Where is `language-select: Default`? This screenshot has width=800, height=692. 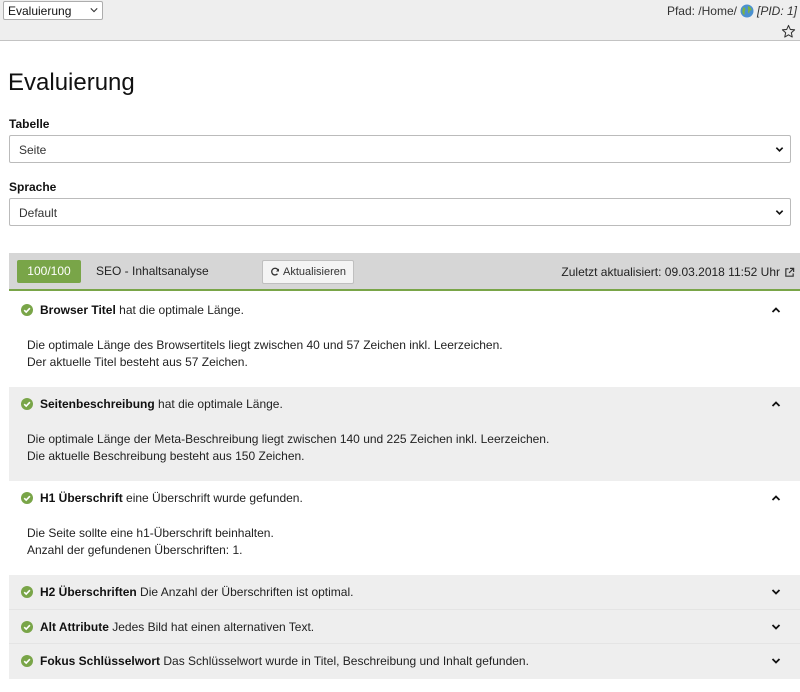
language-select: Default is located at coordinates (400, 212).